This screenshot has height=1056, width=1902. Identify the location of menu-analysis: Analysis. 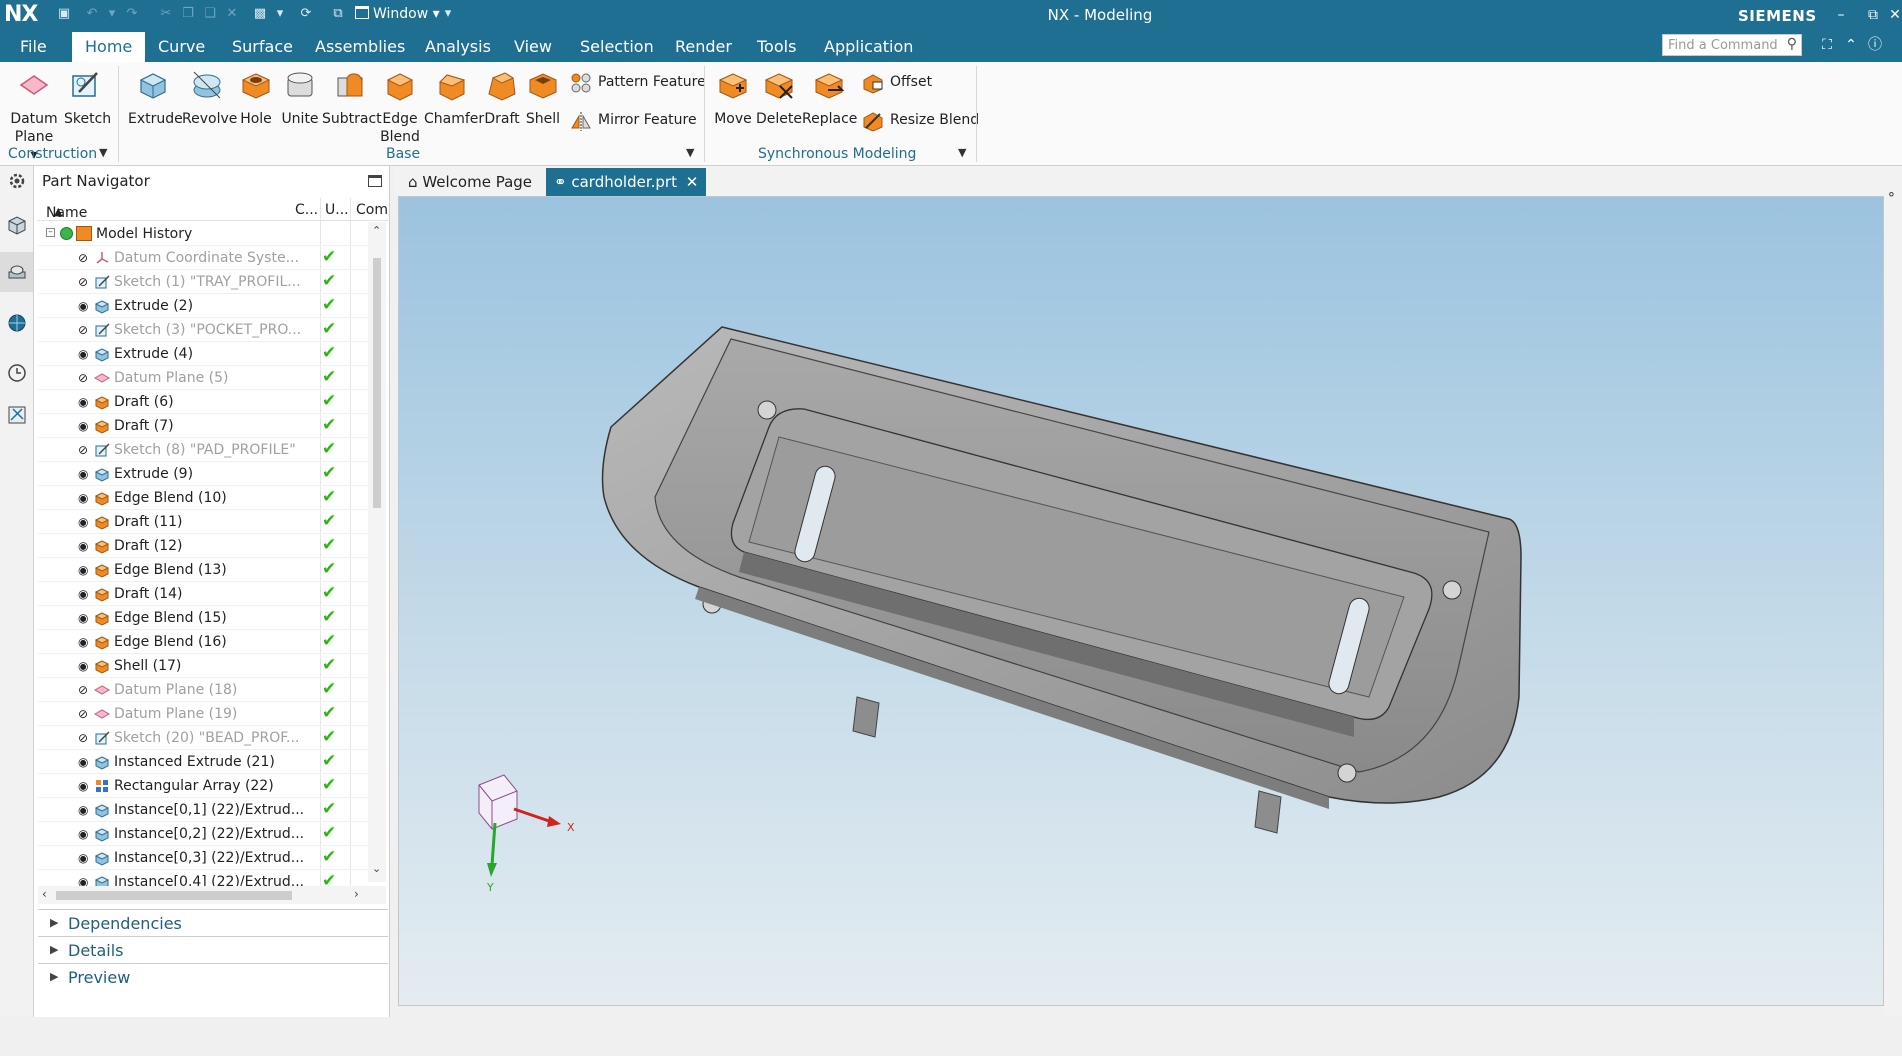
(458, 46).